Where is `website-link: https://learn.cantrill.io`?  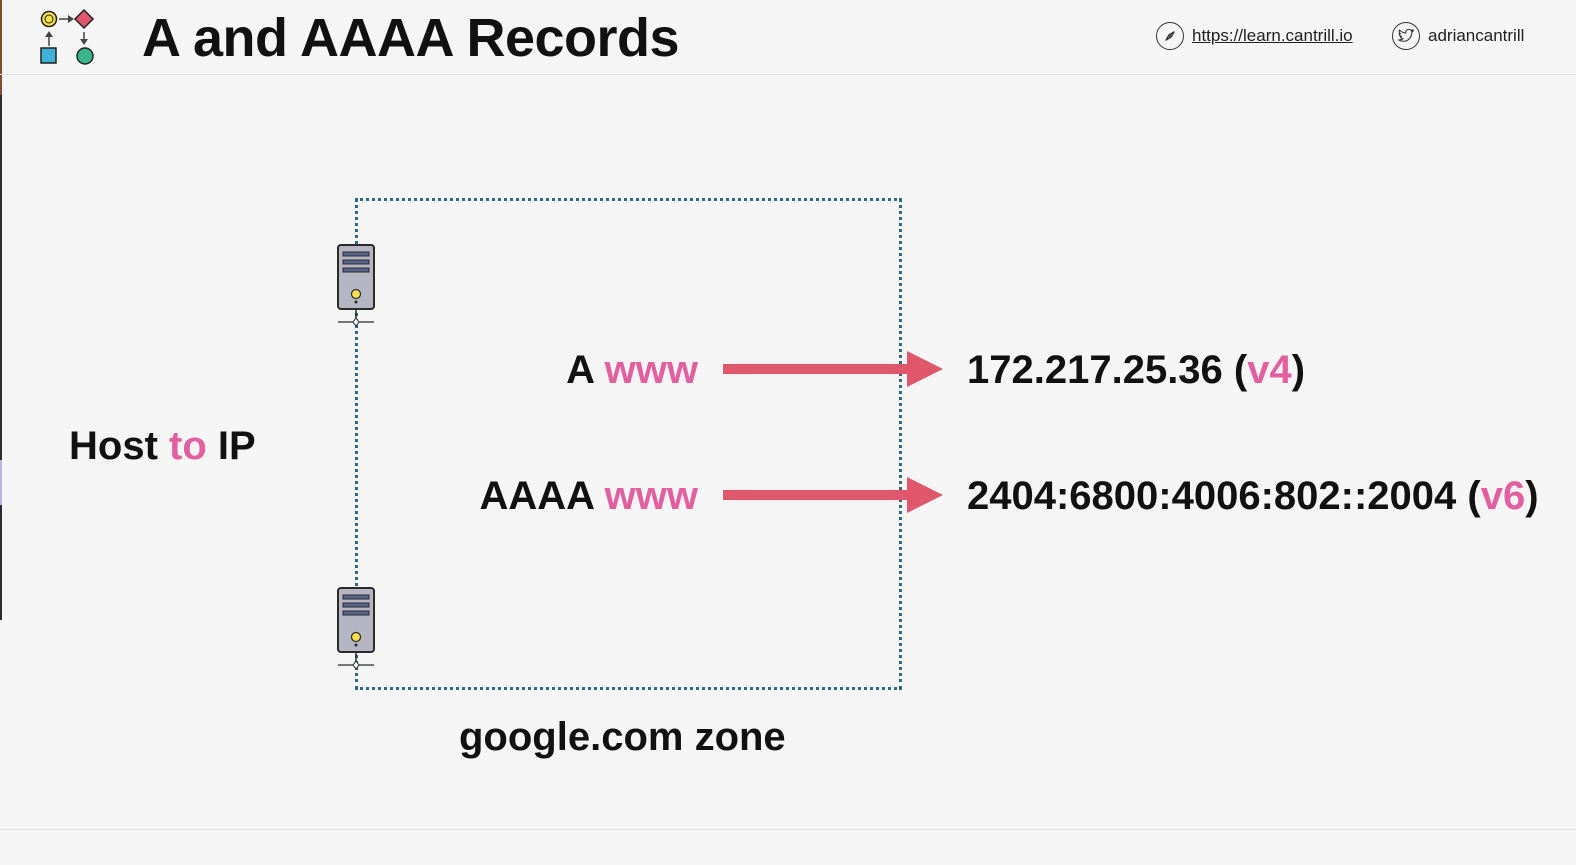
website-link: https://learn.cantrill.io is located at coordinates (1254, 36).